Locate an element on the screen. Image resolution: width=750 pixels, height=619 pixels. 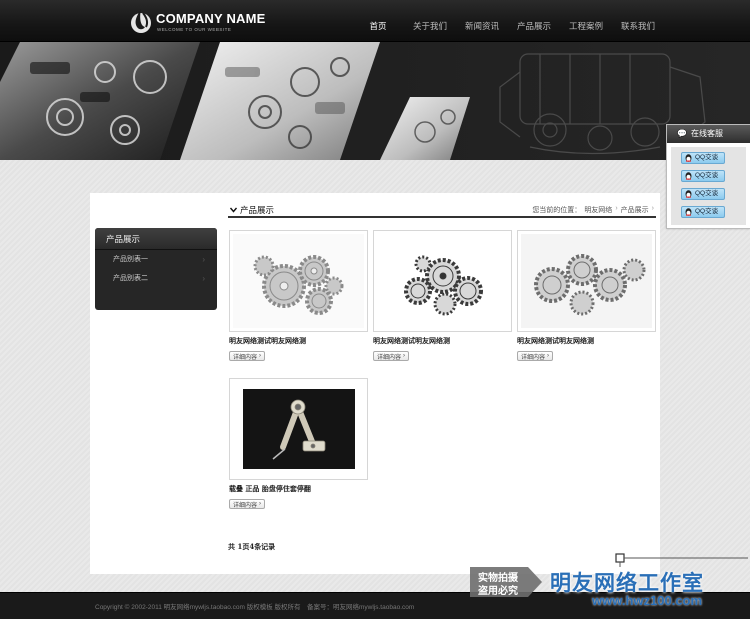
qq-chat-button-3: QQ交谈 is located at coordinates (703, 194).